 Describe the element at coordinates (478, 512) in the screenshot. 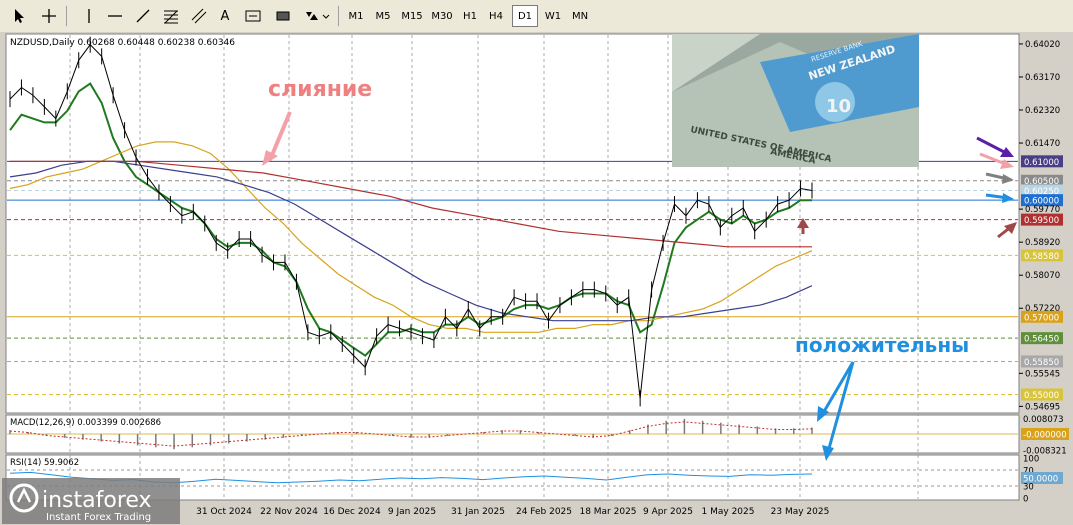

I see `time-label: 31 Jan 2025` at that location.